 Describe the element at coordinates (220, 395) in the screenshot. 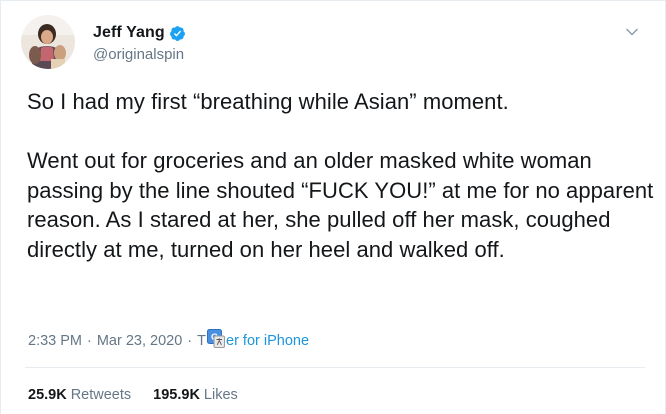

I see `likes-label: Likes` at that location.